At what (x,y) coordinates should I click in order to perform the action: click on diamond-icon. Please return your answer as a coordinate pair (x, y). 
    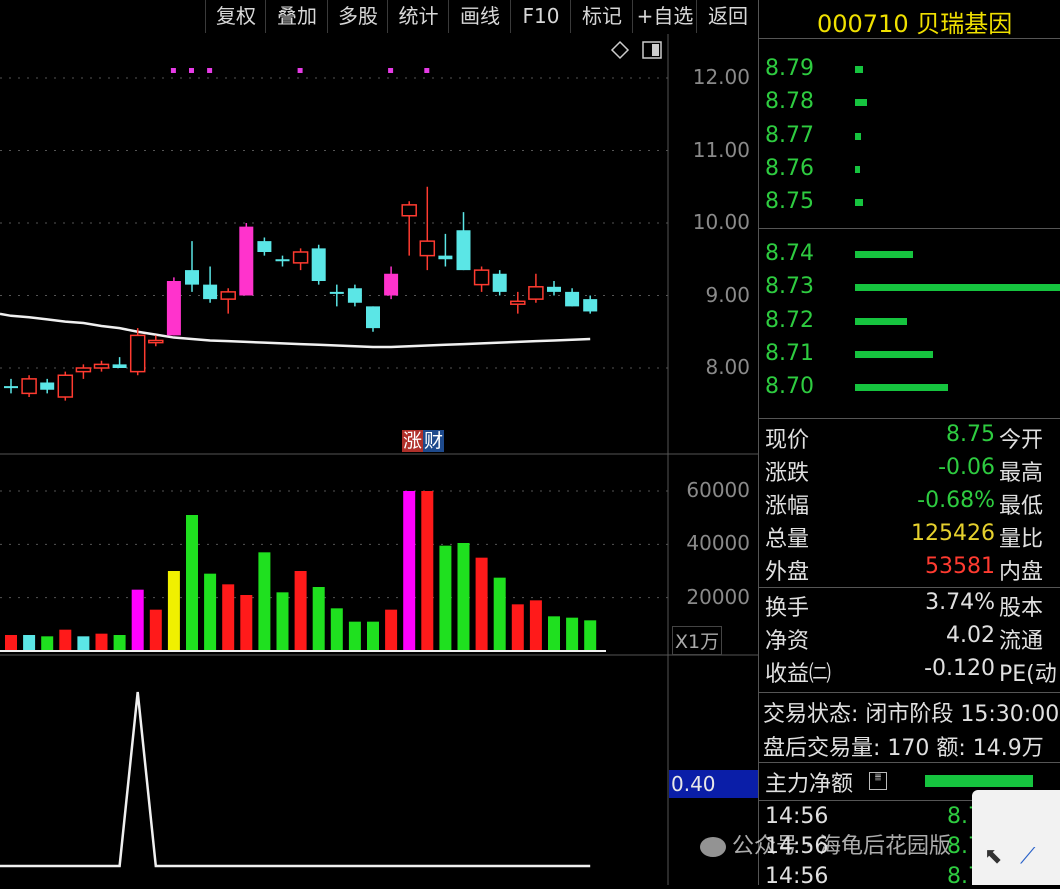
    Looking at the image, I should click on (620, 50).